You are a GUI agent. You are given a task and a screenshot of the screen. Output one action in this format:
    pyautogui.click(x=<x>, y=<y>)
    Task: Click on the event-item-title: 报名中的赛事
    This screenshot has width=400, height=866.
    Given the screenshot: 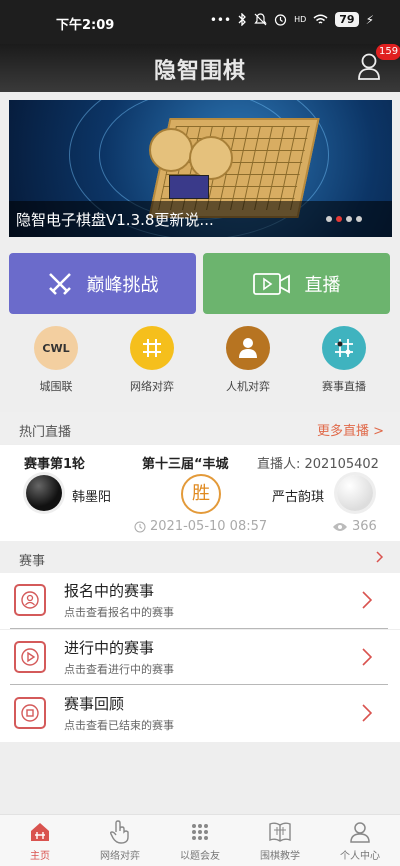 What is the action you would take?
    pyautogui.click(x=109, y=591)
    